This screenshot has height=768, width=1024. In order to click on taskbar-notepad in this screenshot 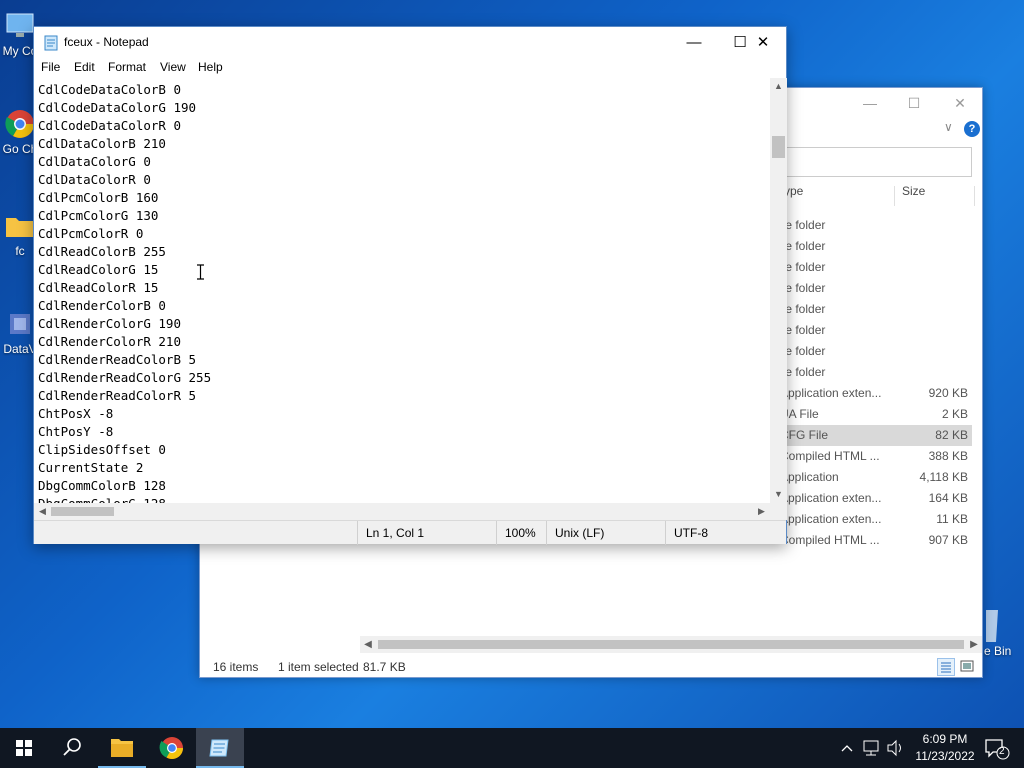, I will do `click(220, 748)`.